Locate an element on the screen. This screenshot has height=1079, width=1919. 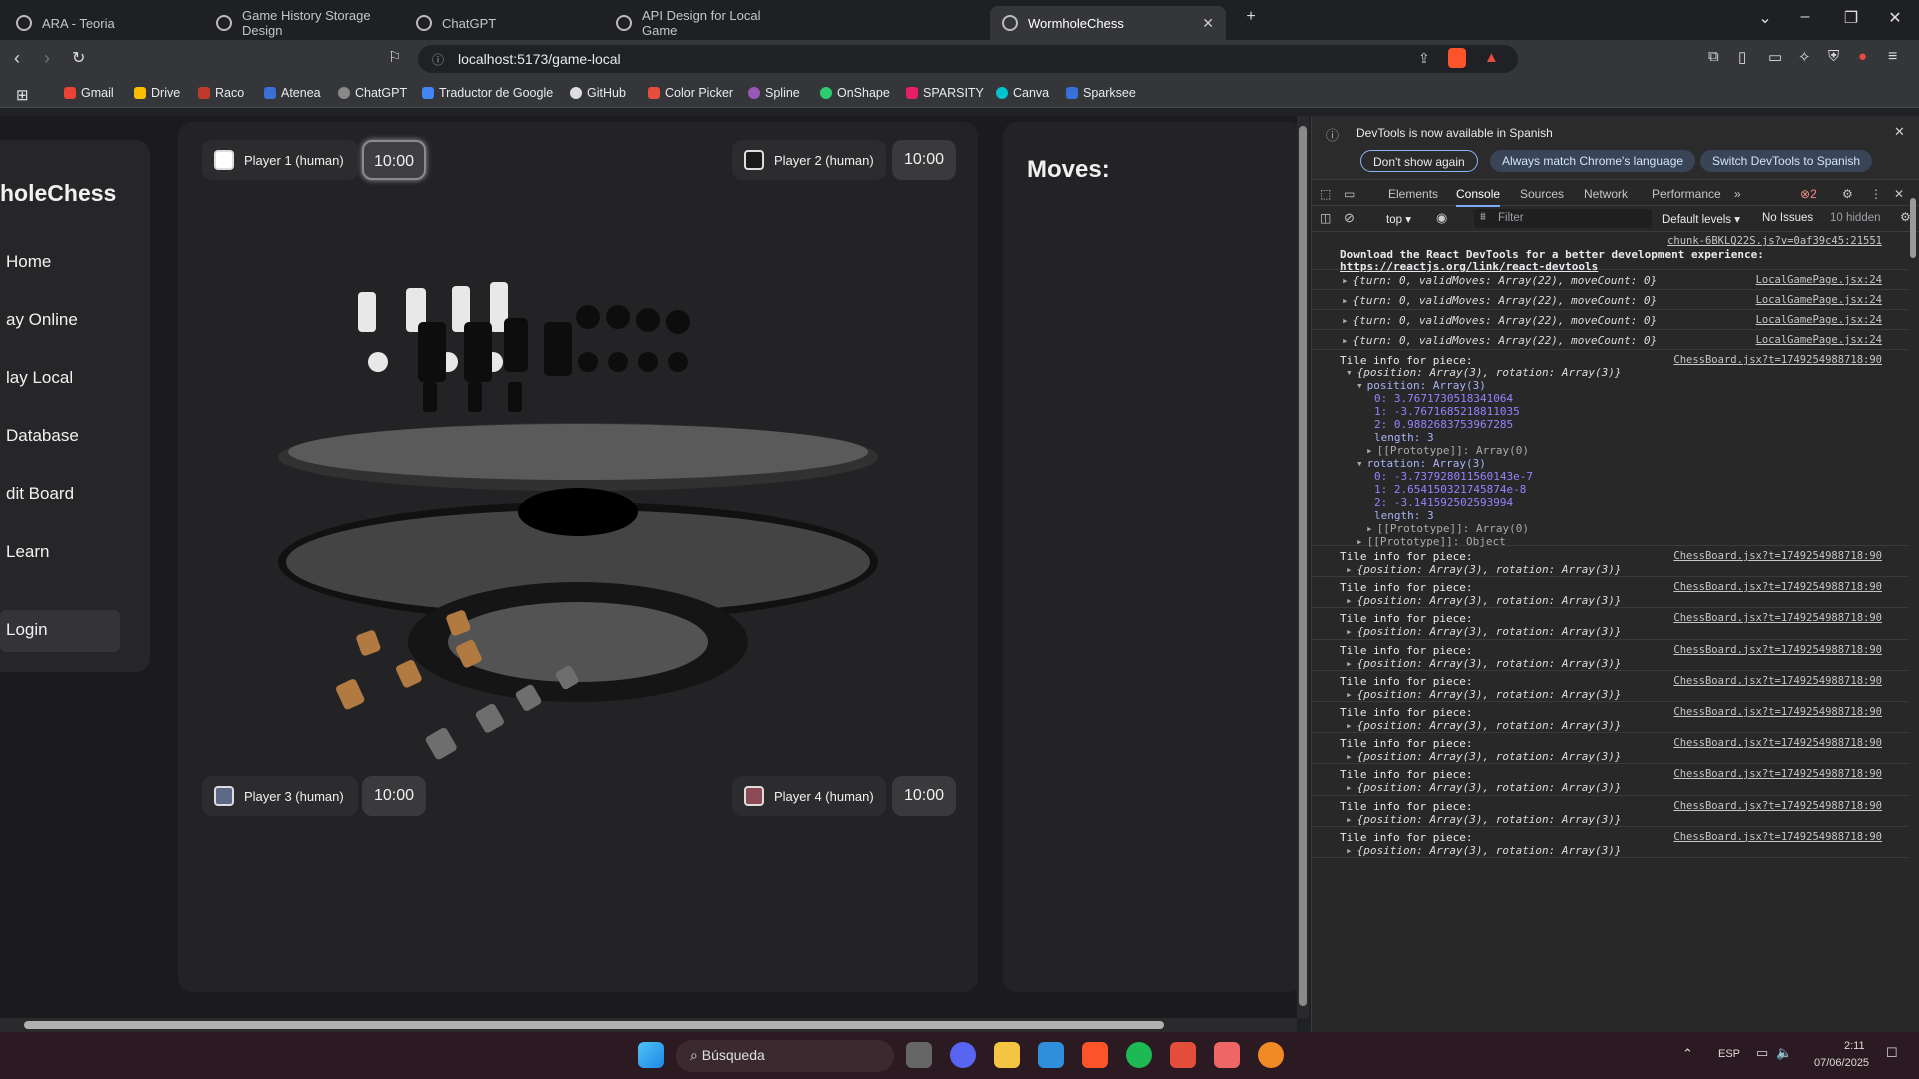
tab-elements: Elements is located at coordinates (1413, 194).